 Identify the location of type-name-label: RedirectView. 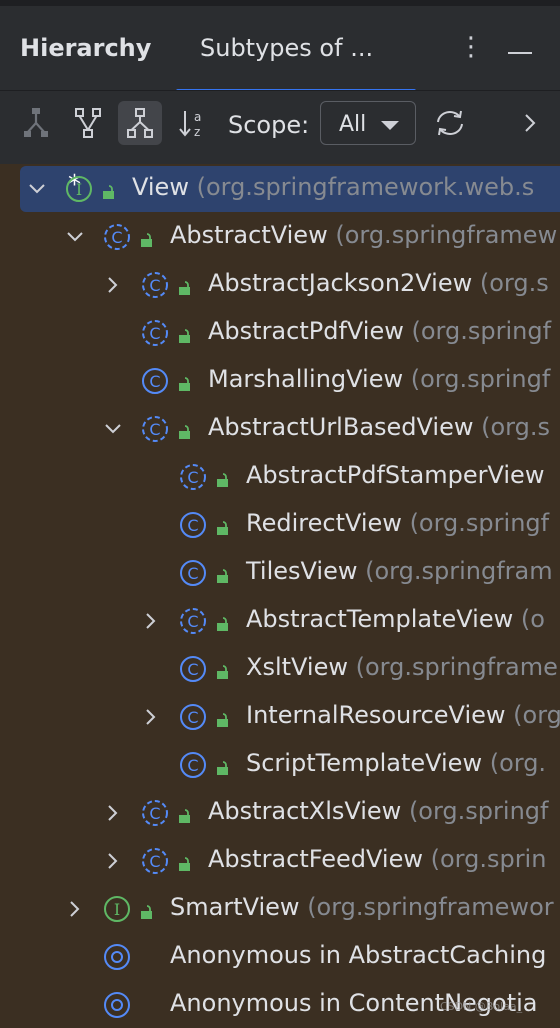
(324, 523).